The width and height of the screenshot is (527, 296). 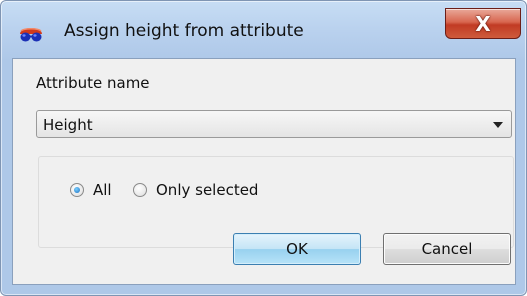 What do you see at coordinates (31, 35) in the screenshot?
I see `app-icon` at bounding box center [31, 35].